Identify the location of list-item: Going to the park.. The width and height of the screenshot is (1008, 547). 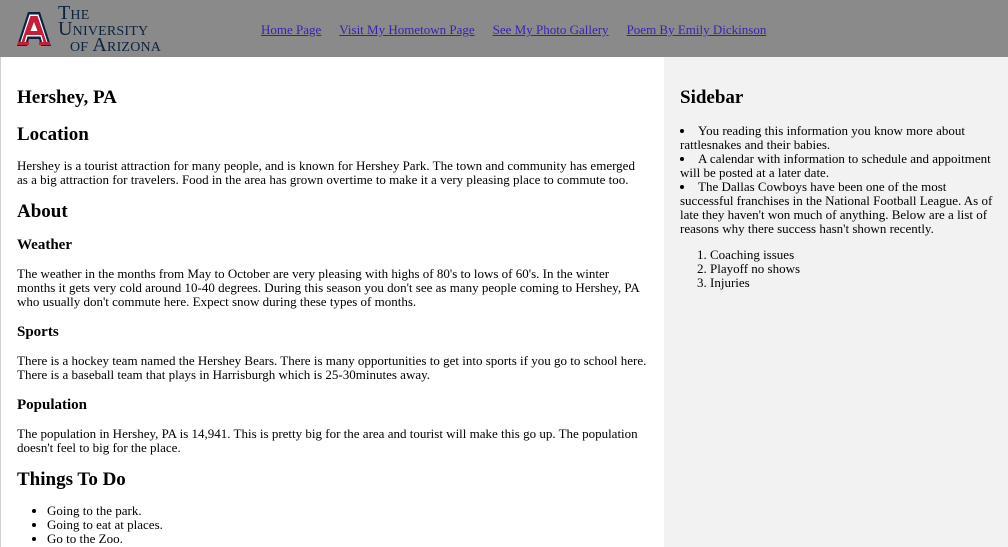
(348, 511).